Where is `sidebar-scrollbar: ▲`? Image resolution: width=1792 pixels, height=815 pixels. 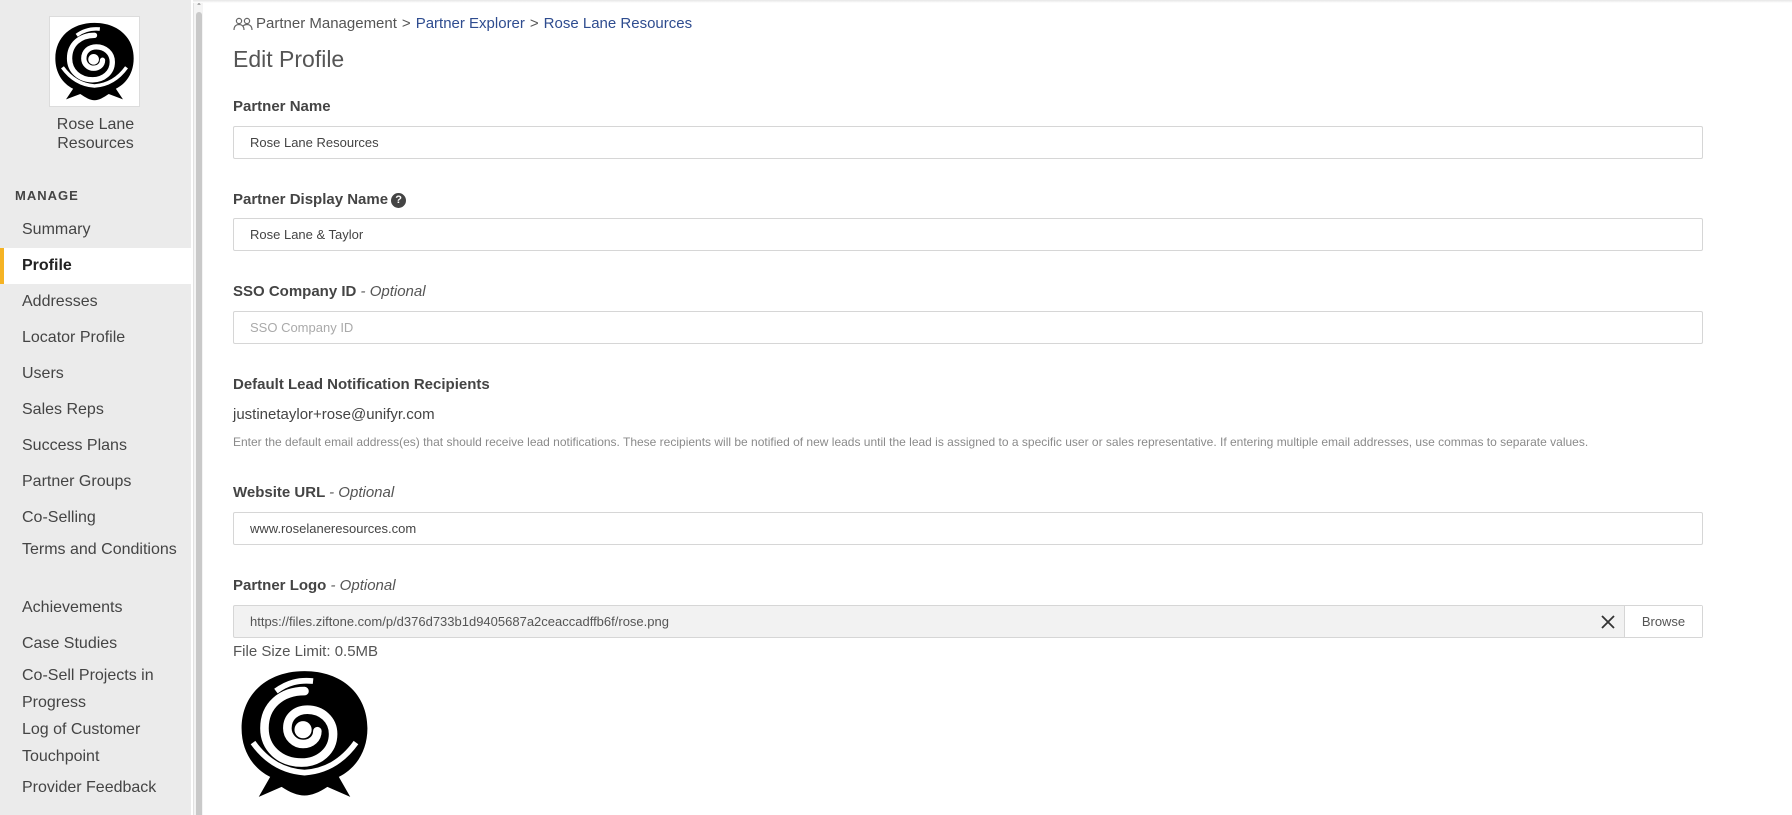
sidebar-scrollbar: ▲ is located at coordinates (198, 407).